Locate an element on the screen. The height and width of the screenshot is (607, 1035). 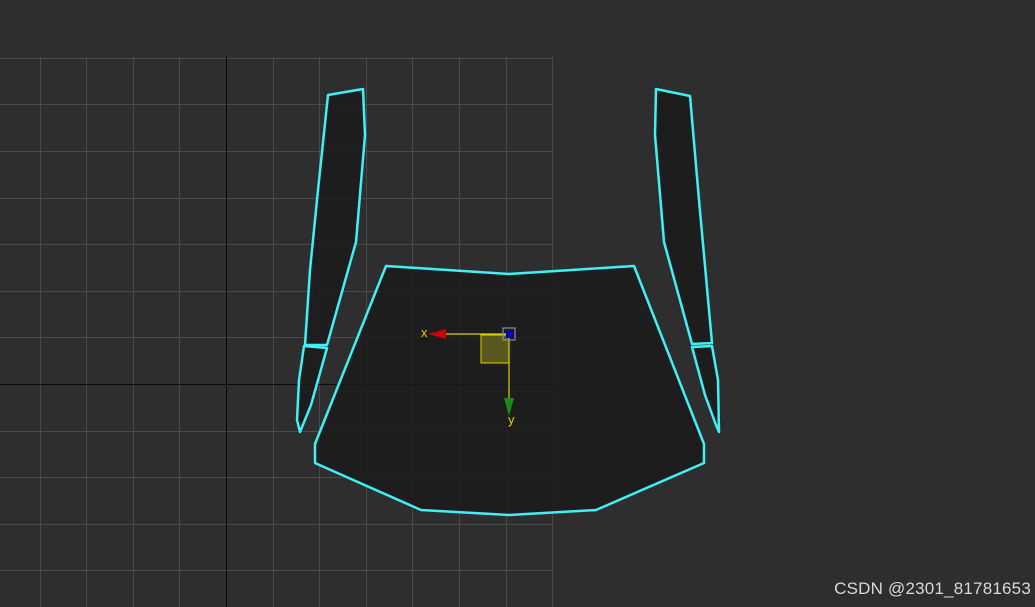
uv-shell-right-tip is located at coordinates (705, 389).